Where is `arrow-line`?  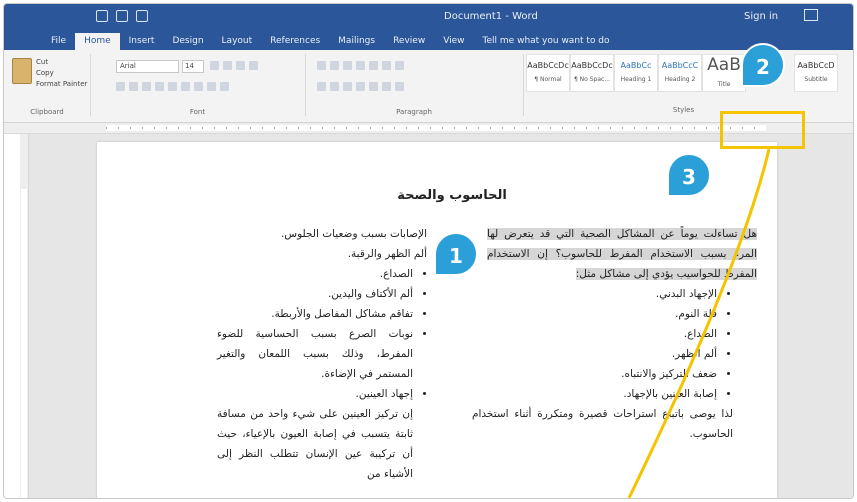 arrow-line is located at coordinates (699, 323).